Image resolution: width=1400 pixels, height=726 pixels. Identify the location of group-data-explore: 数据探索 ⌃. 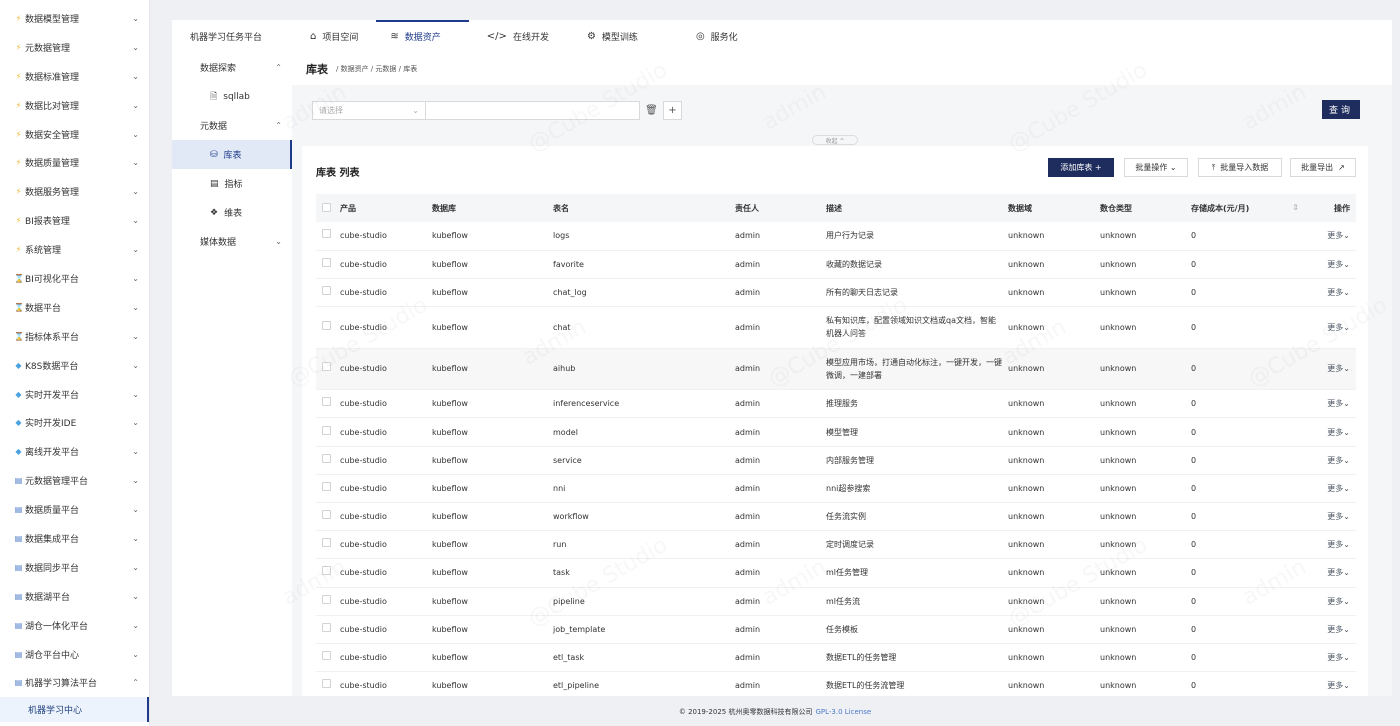
(232, 67).